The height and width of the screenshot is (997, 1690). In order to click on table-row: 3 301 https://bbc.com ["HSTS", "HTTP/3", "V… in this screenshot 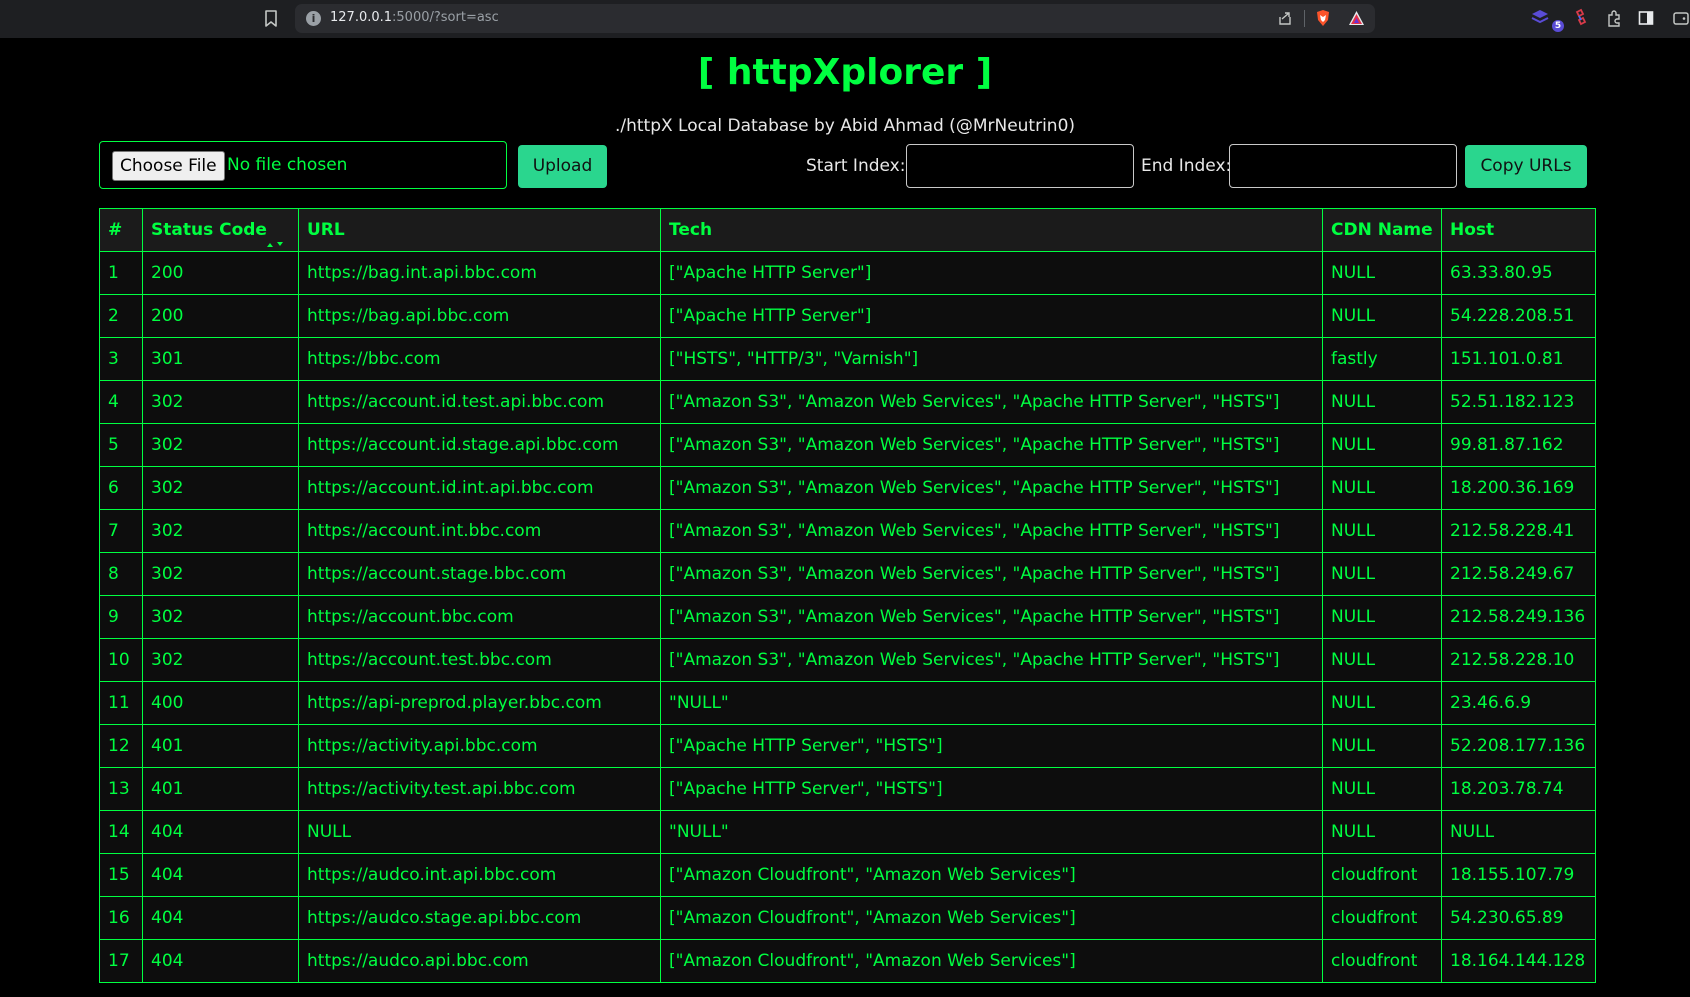, I will do `click(847, 359)`.